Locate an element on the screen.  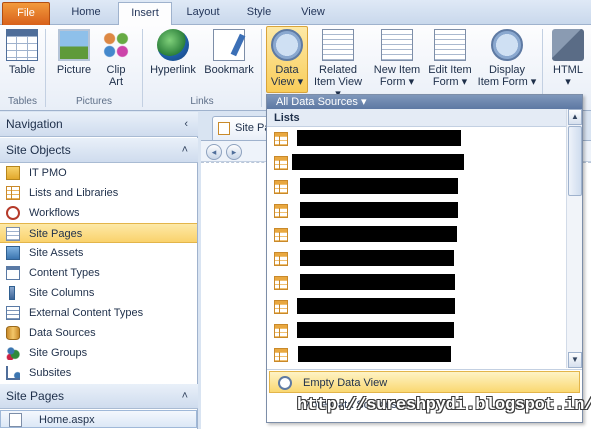
assets-icon is located at coordinates (13, 253).